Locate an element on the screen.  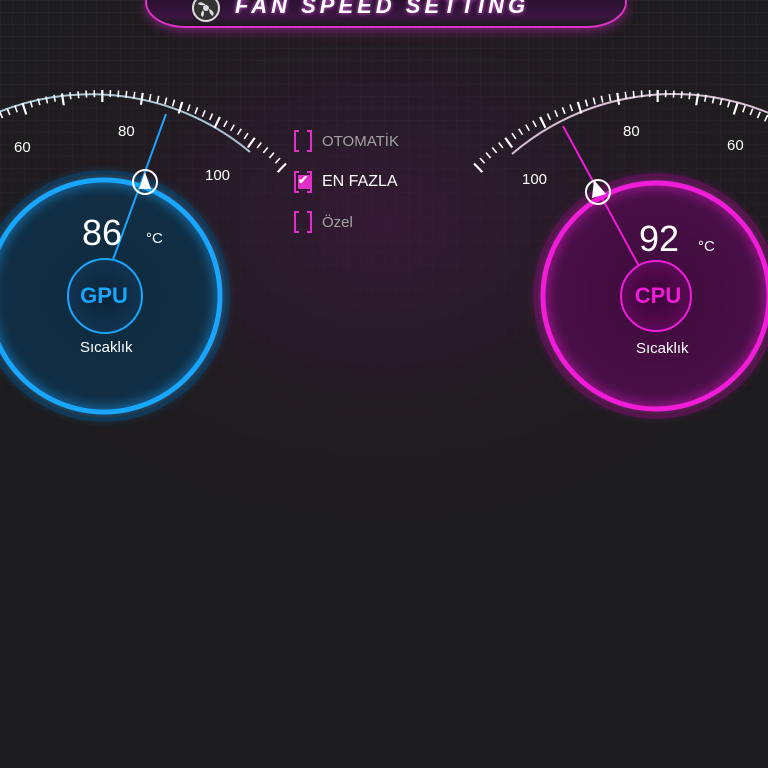
mode-option-ozel: Özel is located at coordinates (323, 222).